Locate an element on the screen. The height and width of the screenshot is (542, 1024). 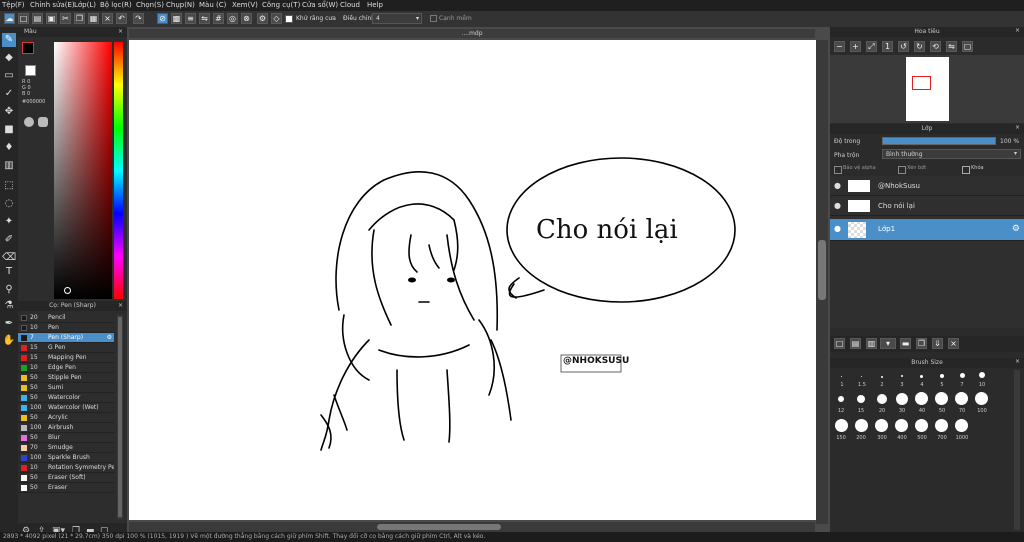
vertical-scrollbar is located at coordinates (822, 282).